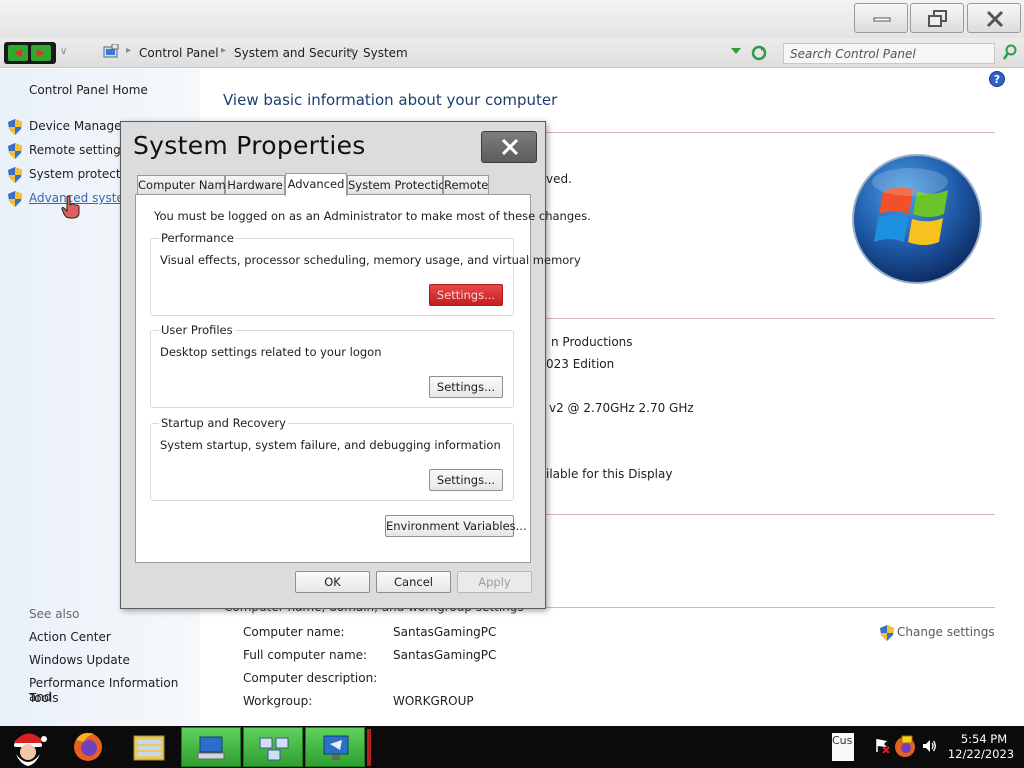  I want to click on restore-button, so click(937, 18).